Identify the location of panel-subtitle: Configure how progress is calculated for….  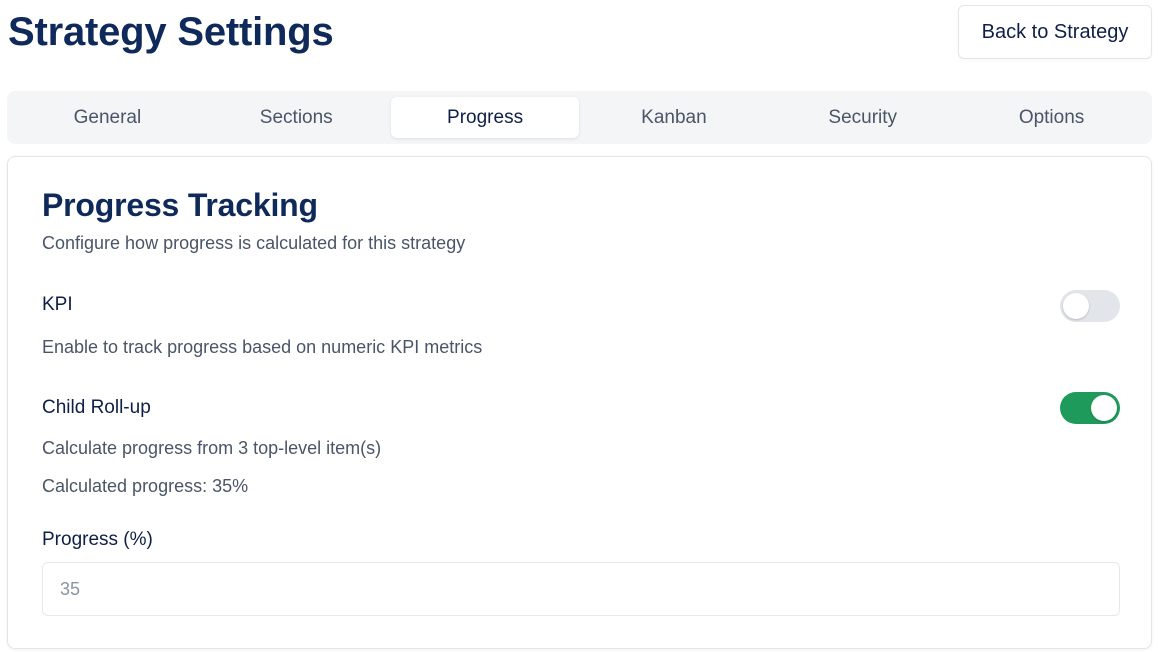
(254, 243).